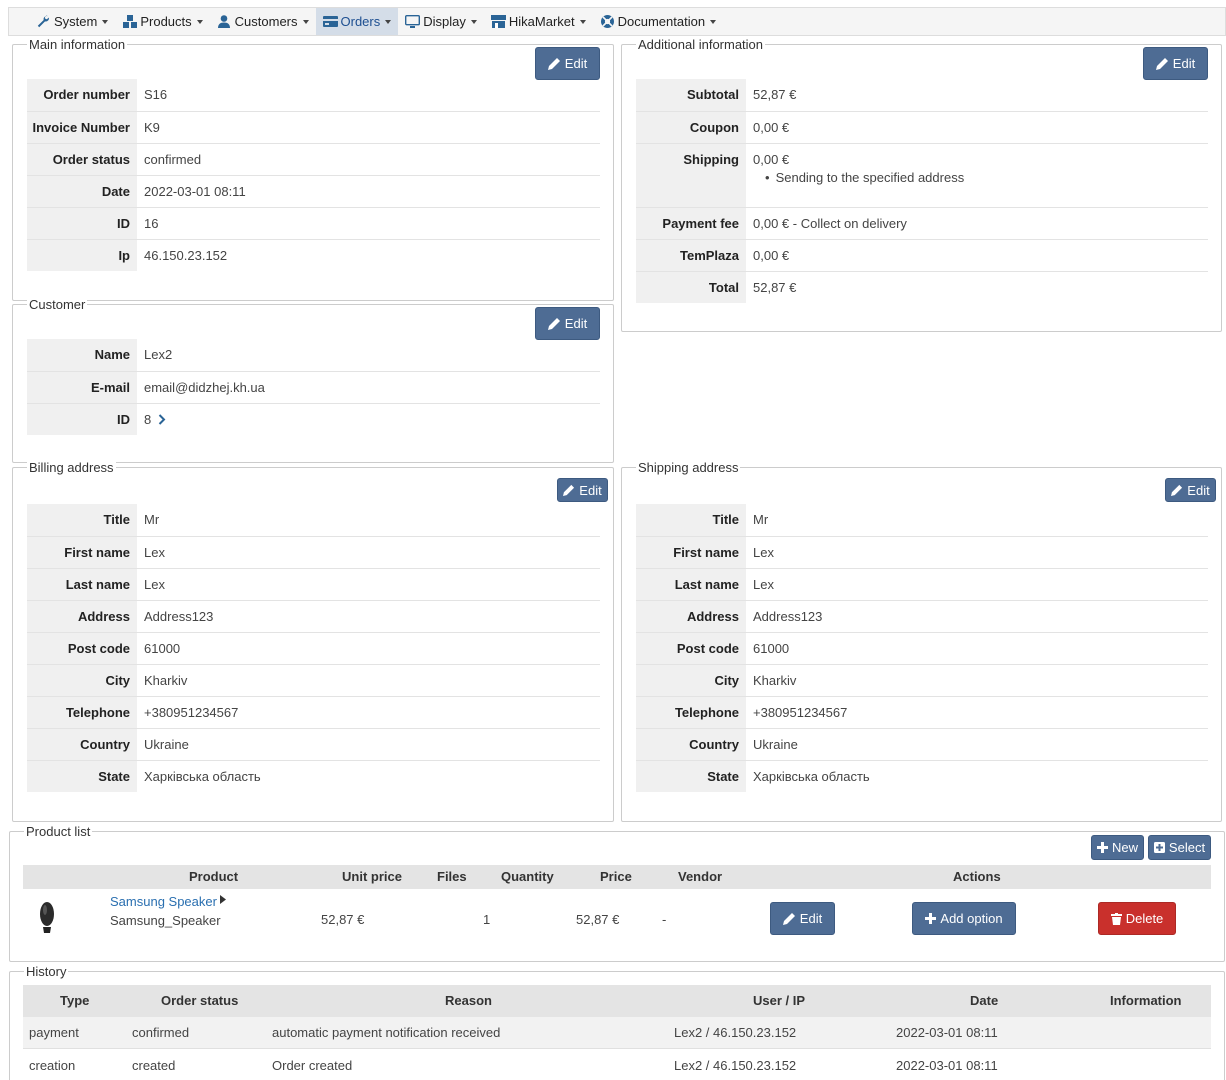 This screenshot has width=1226, height=1080. I want to click on menu-orders-label: Orders, so click(360, 21).